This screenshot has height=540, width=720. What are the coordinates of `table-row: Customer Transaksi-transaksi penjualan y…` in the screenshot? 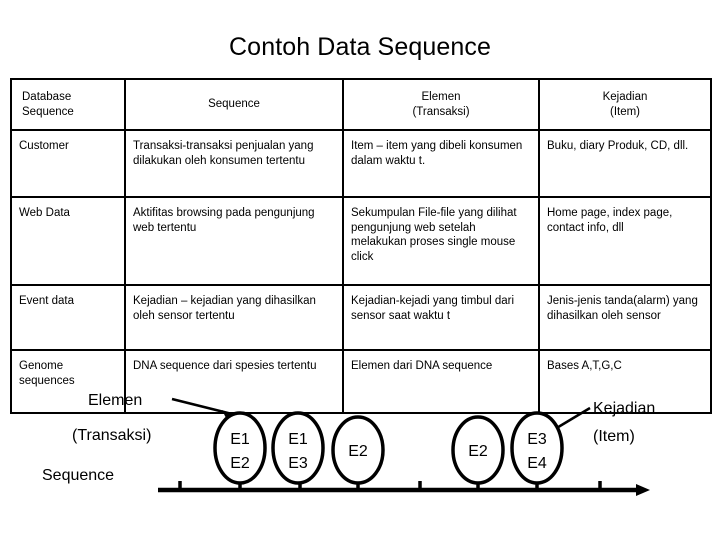 It's located at (361, 163).